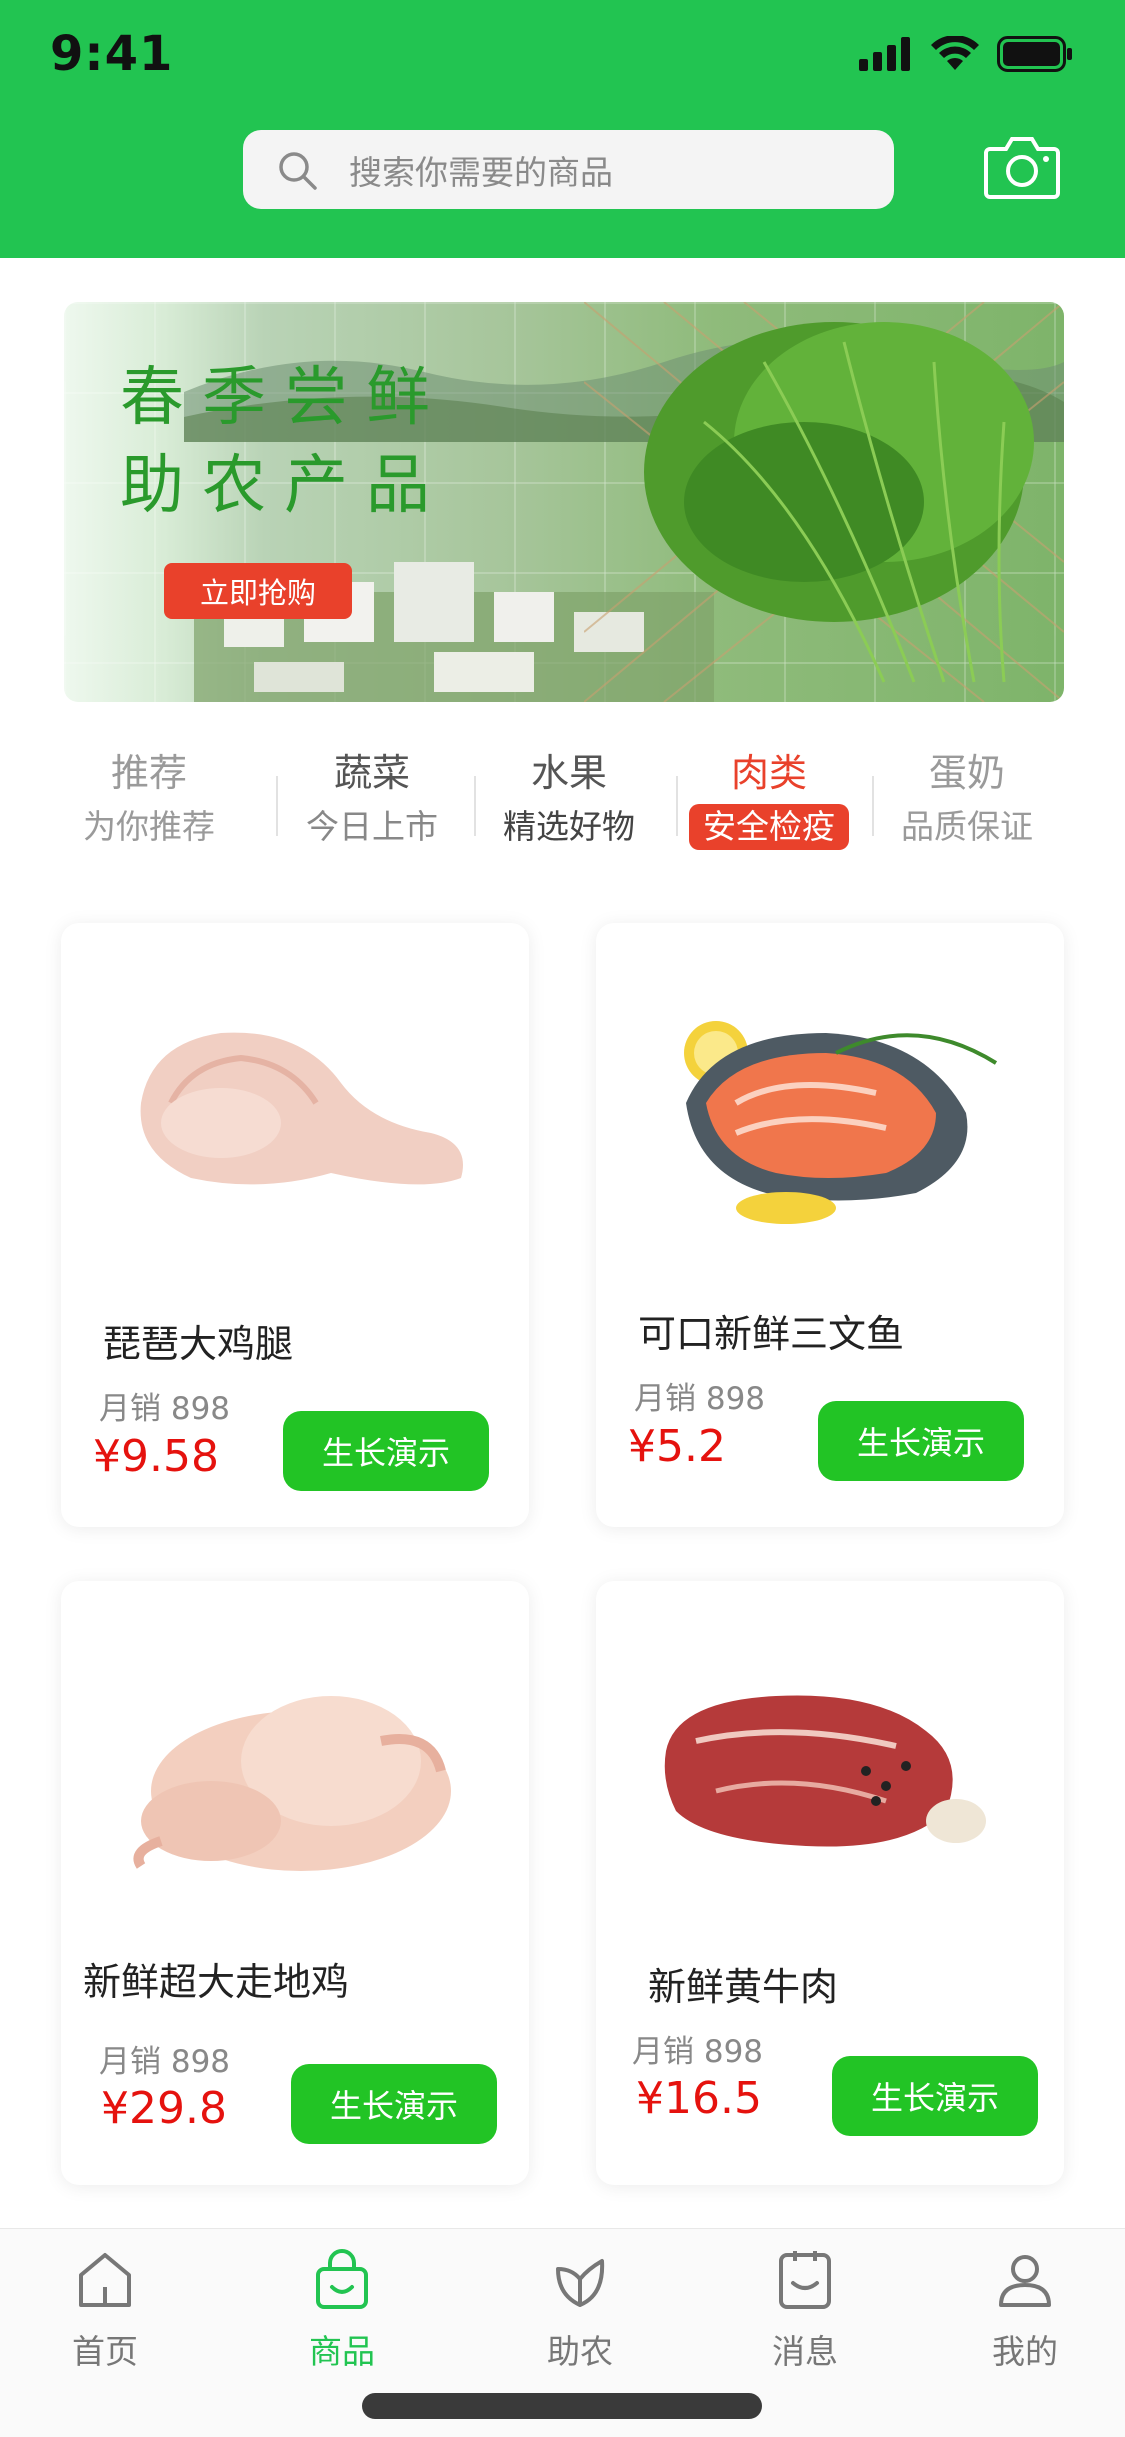 This screenshot has width=1125, height=2437. What do you see at coordinates (371, 773) in the screenshot?
I see `category-title: 蔬菜` at bounding box center [371, 773].